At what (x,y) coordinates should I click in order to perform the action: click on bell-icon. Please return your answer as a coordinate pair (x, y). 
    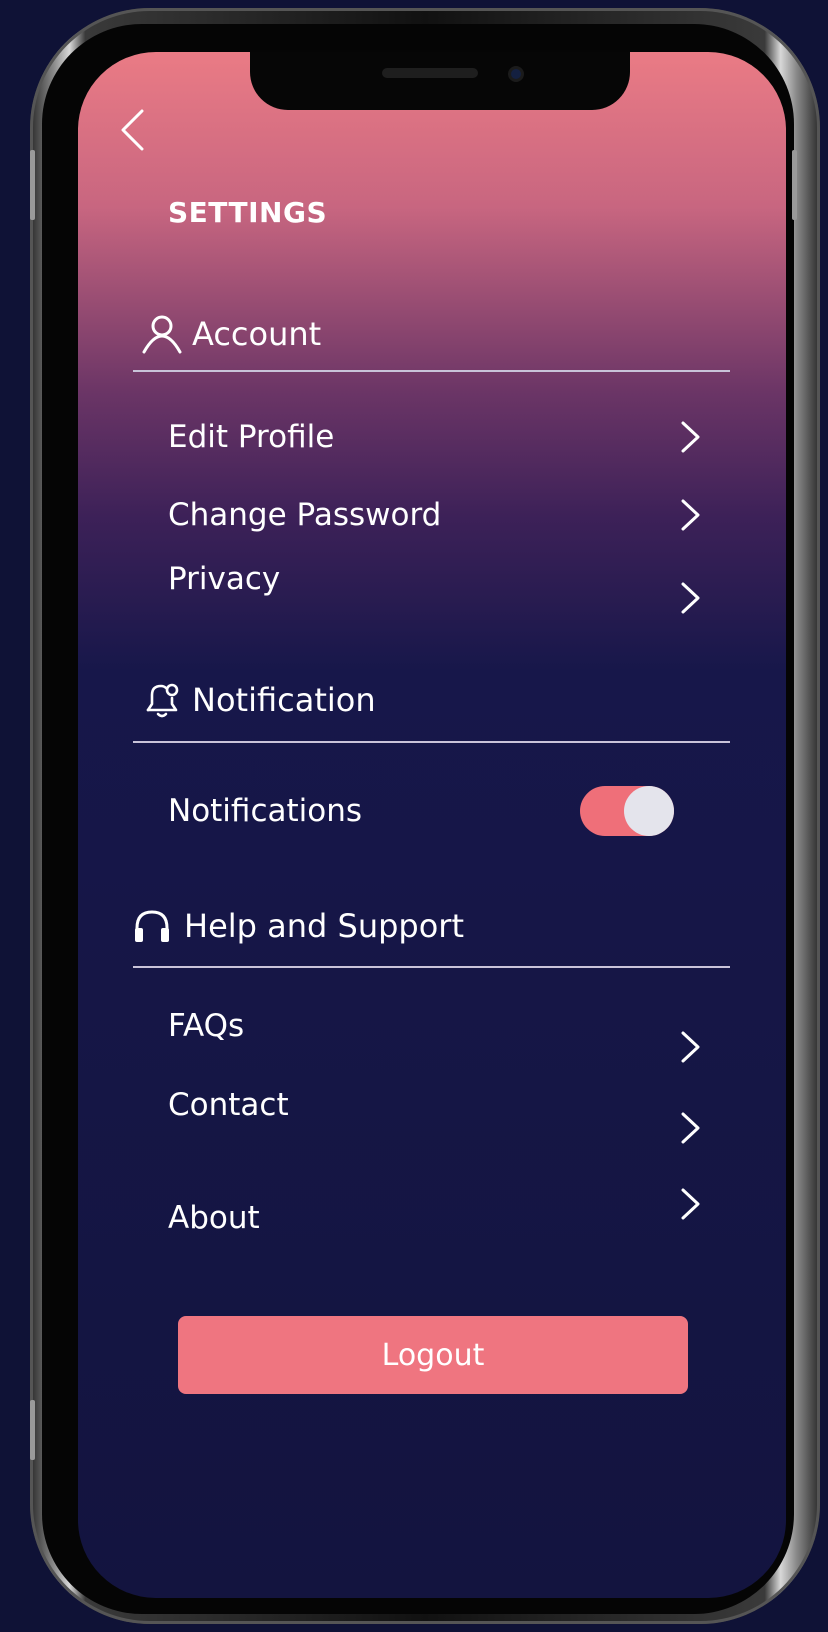
    Looking at the image, I should click on (166, 700).